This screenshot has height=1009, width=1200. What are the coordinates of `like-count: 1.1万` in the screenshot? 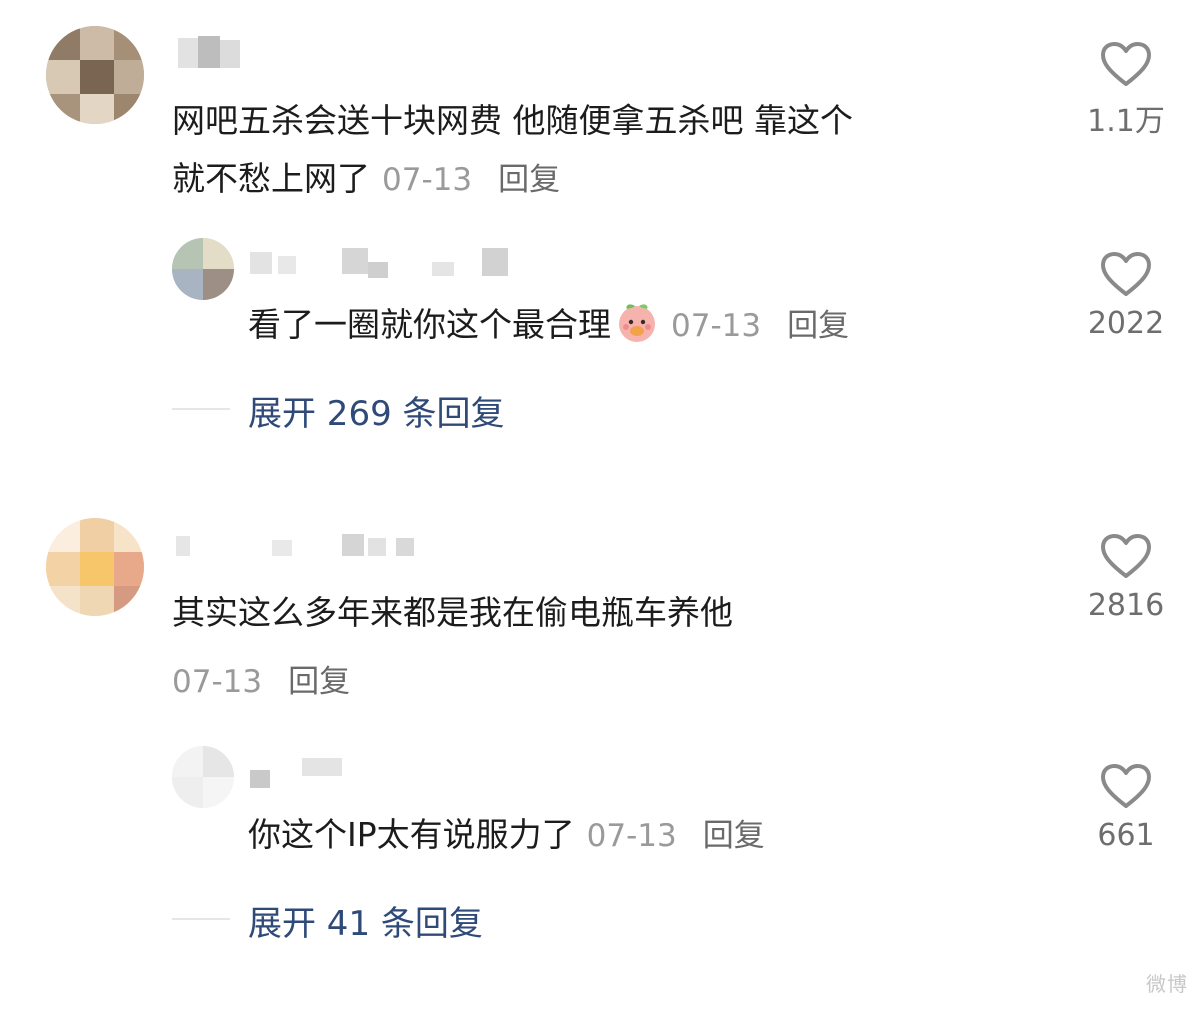 It's located at (1126, 121).